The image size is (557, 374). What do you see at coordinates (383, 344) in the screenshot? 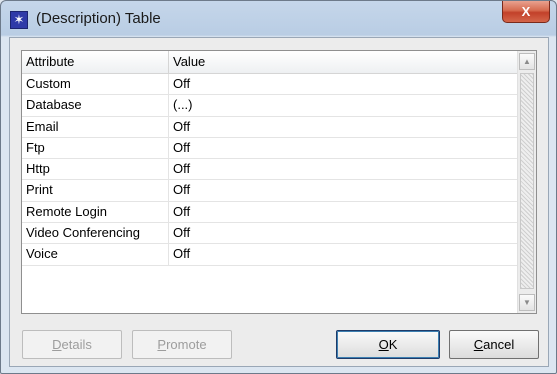
I see `ok-mnemonic: O` at bounding box center [383, 344].